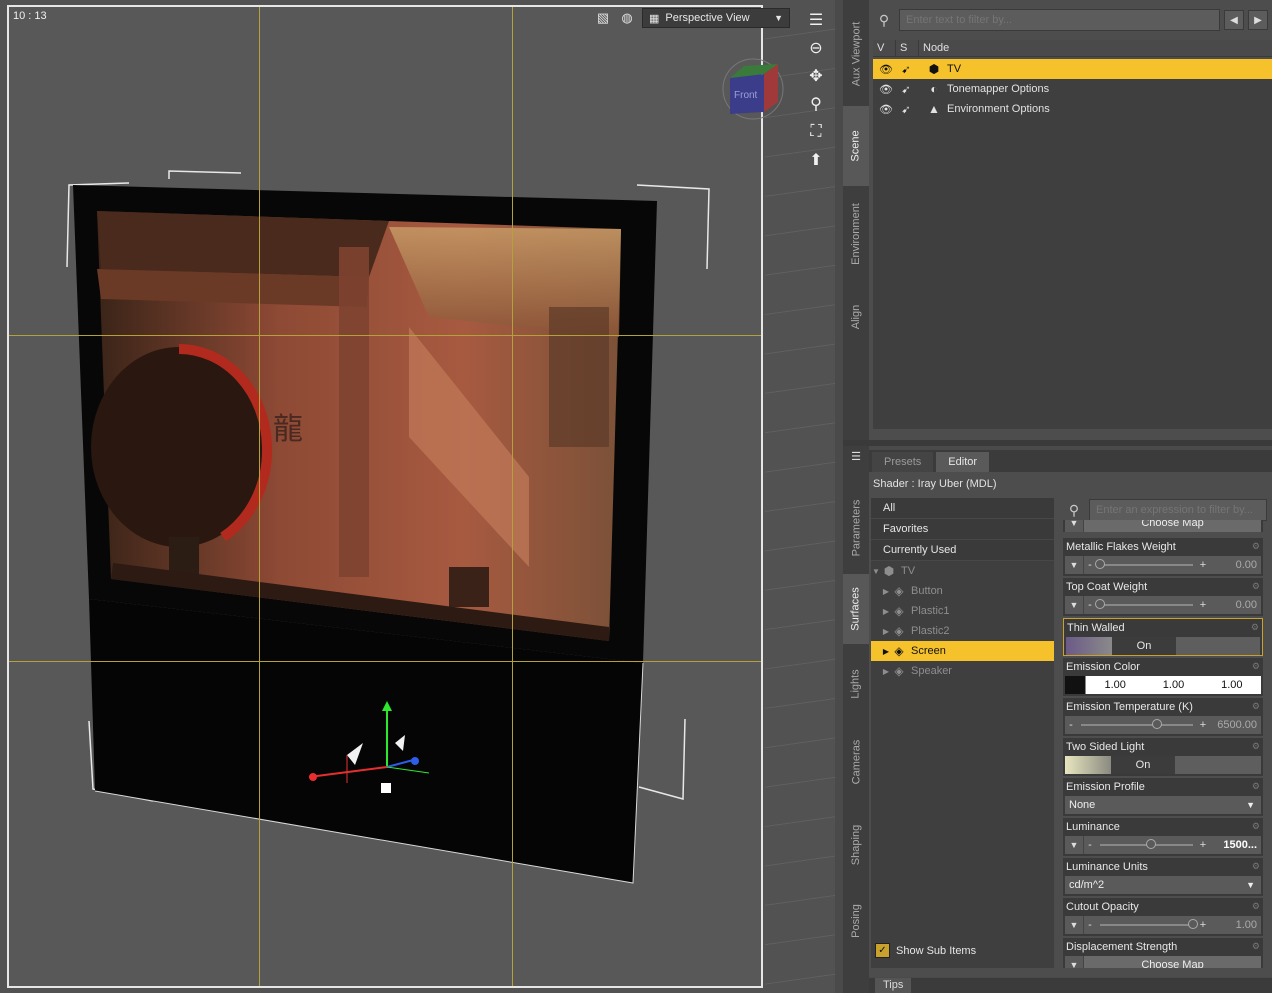 Image resolution: width=1272 pixels, height=993 pixels. What do you see at coordinates (816, 48) in the screenshot?
I see `orbit-camera-icon: ⊖` at bounding box center [816, 48].